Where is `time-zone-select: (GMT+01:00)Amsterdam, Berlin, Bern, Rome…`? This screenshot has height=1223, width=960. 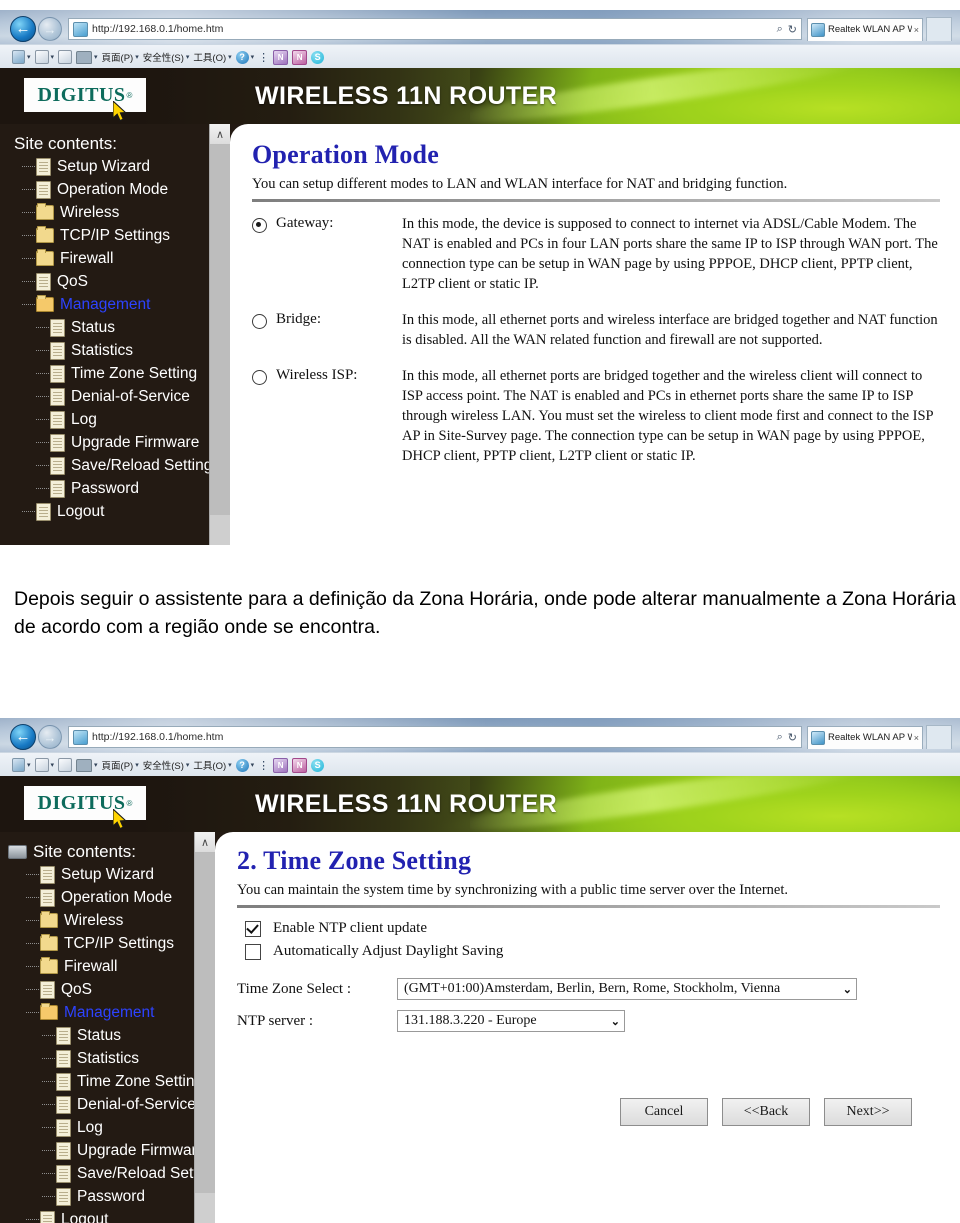 time-zone-select: (GMT+01:00)Amsterdam, Berlin, Bern, Rome… is located at coordinates (627, 989).